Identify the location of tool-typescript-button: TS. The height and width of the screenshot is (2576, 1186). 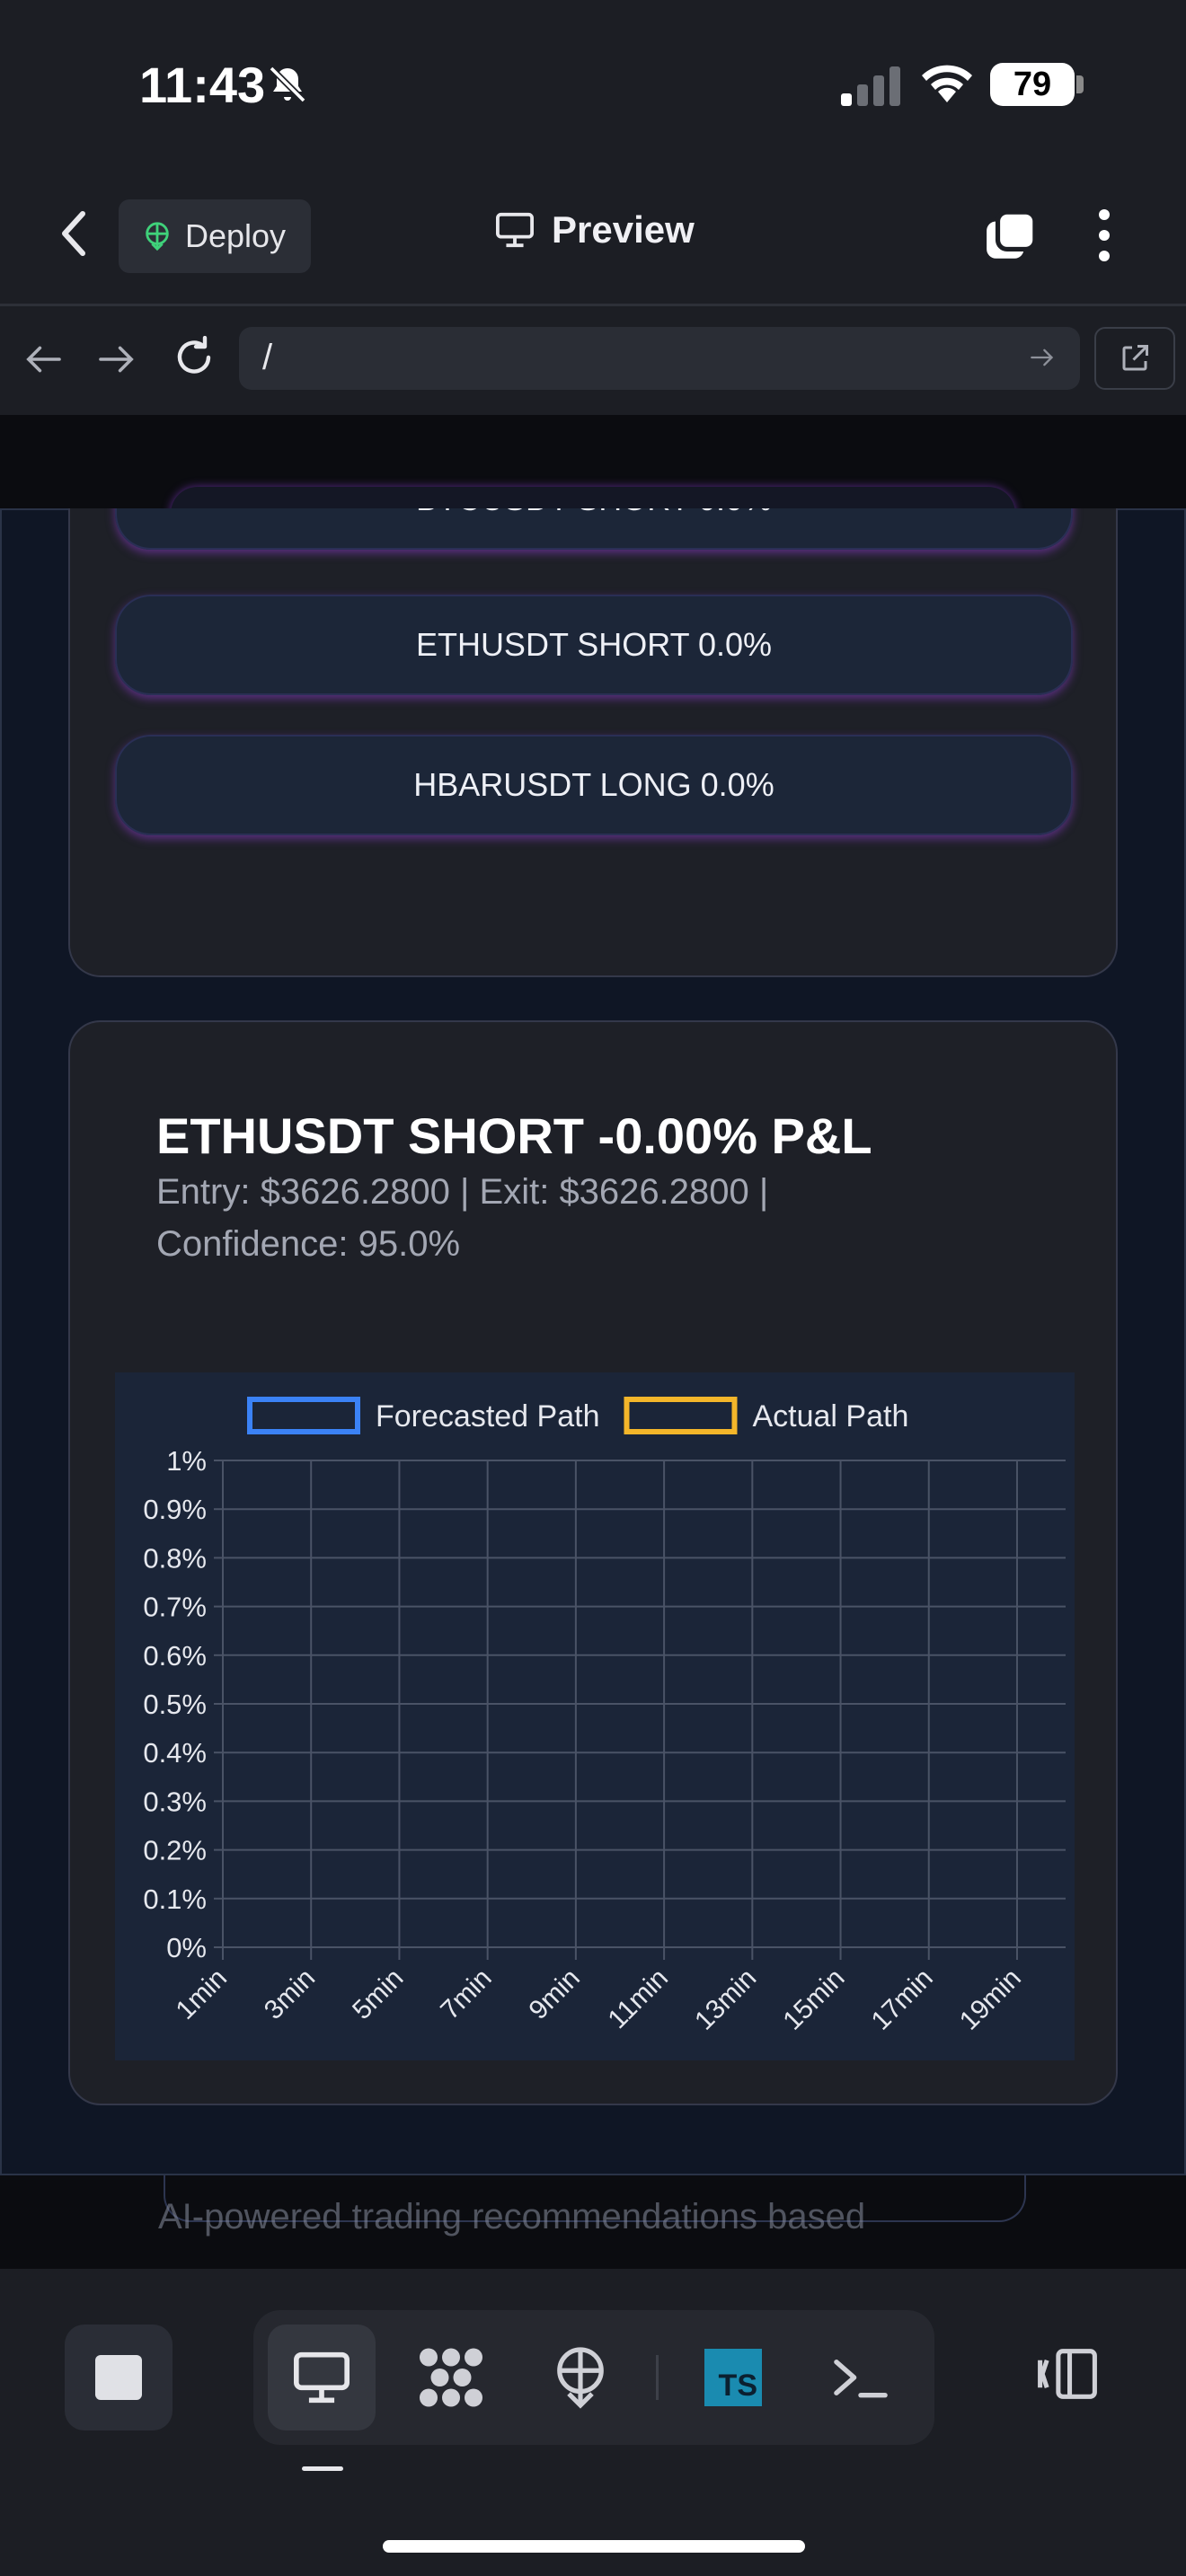
(733, 2377).